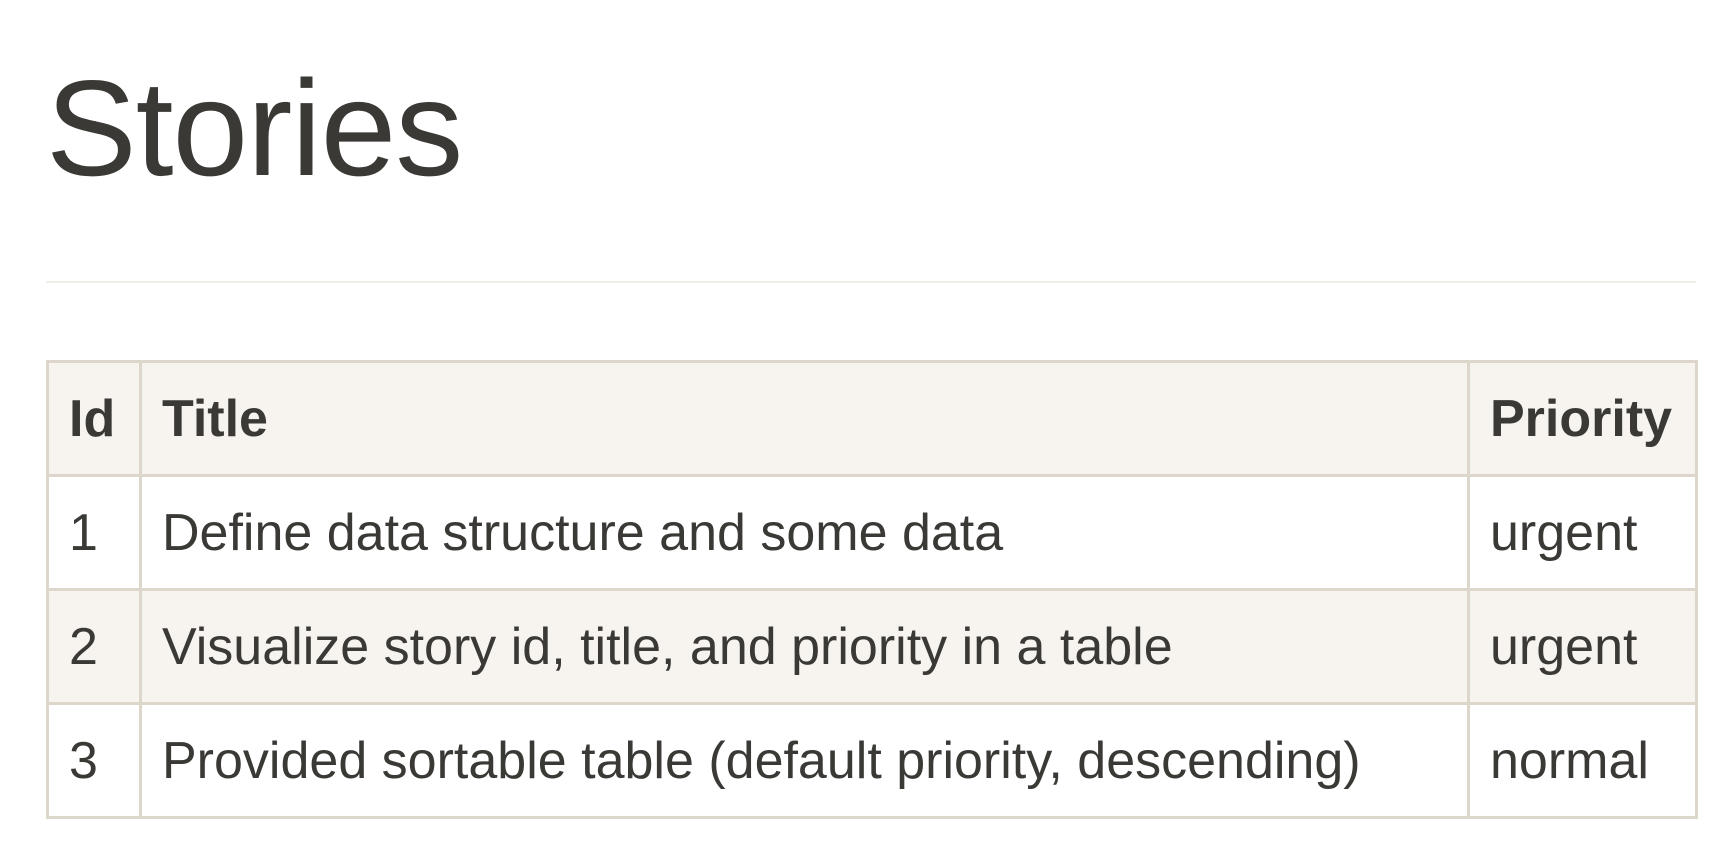 The width and height of the screenshot is (1736, 867). Describe the element at coordinates (1582, 760) in the screenshot. I see `cell-priority: normal` at that location.